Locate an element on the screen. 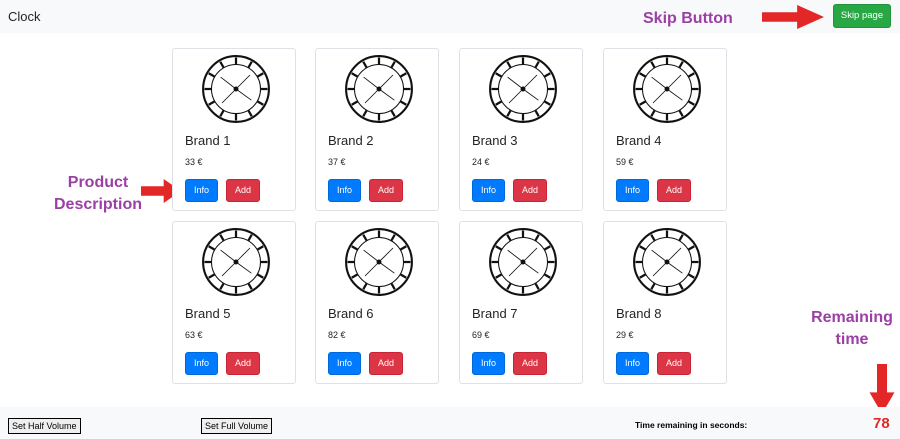 Image resolution: width=900 pixels, height=439 pixels. product-card: Brand 7 69 € Info Add is located at coordinates (521, 302).